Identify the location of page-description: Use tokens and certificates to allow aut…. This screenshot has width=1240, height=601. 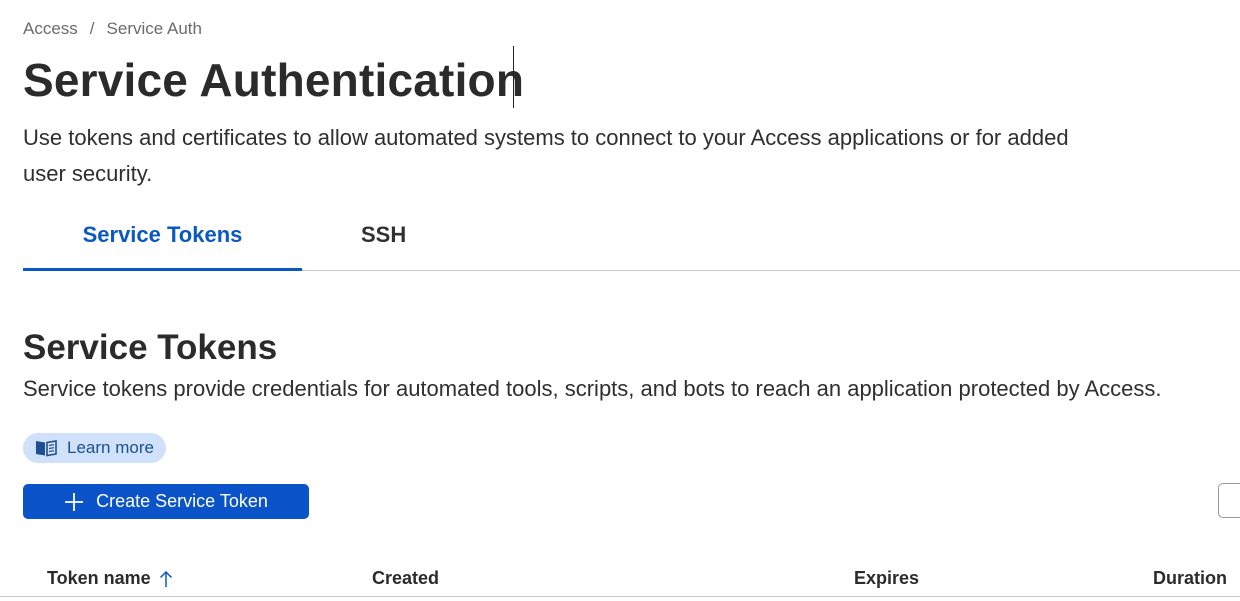
(546, 155).